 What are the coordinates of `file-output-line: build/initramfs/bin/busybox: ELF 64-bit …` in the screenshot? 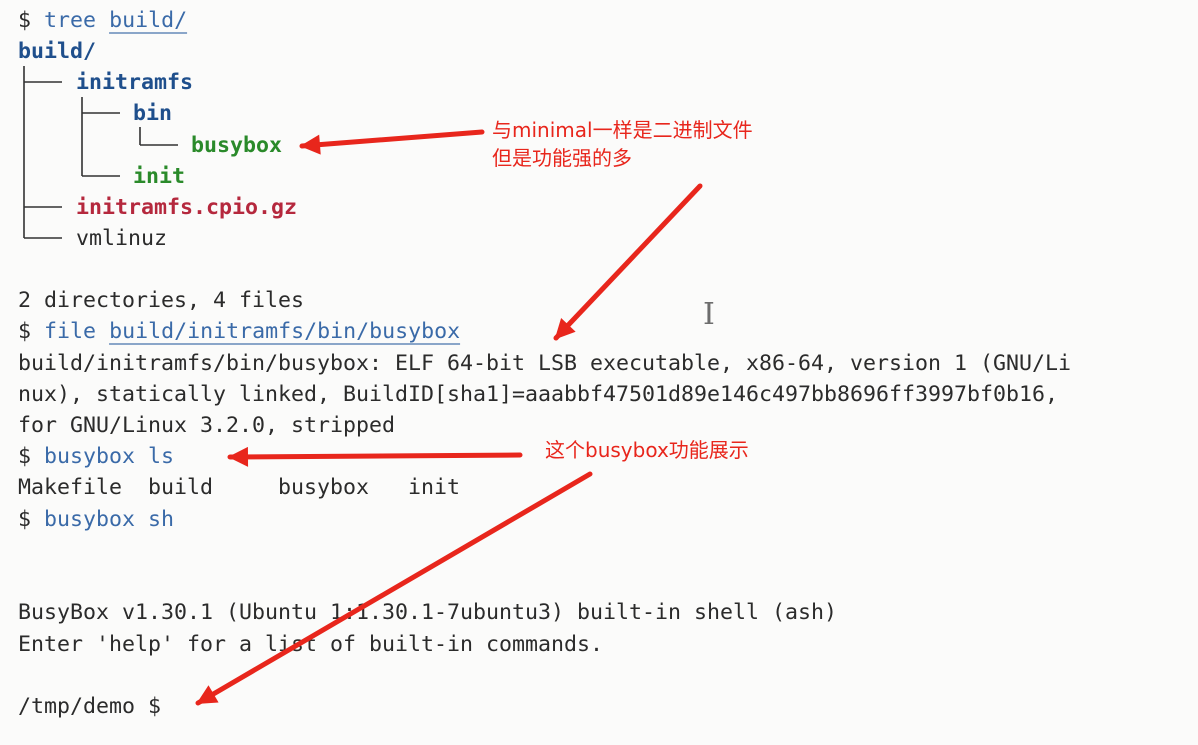 It's located at (545, 363).